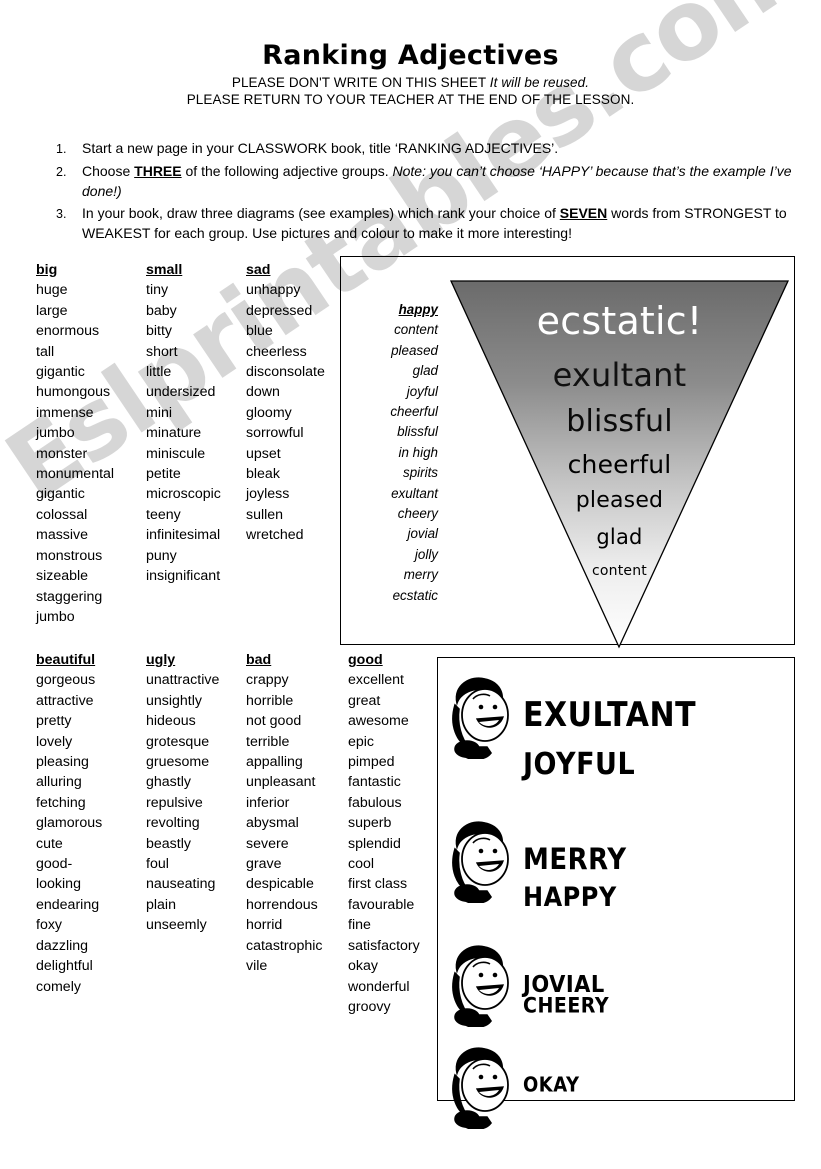  What do you see at coordinates (178, 762) in the screenshot?
I see `word-item: gruesome` at bounding box center [178, 762].